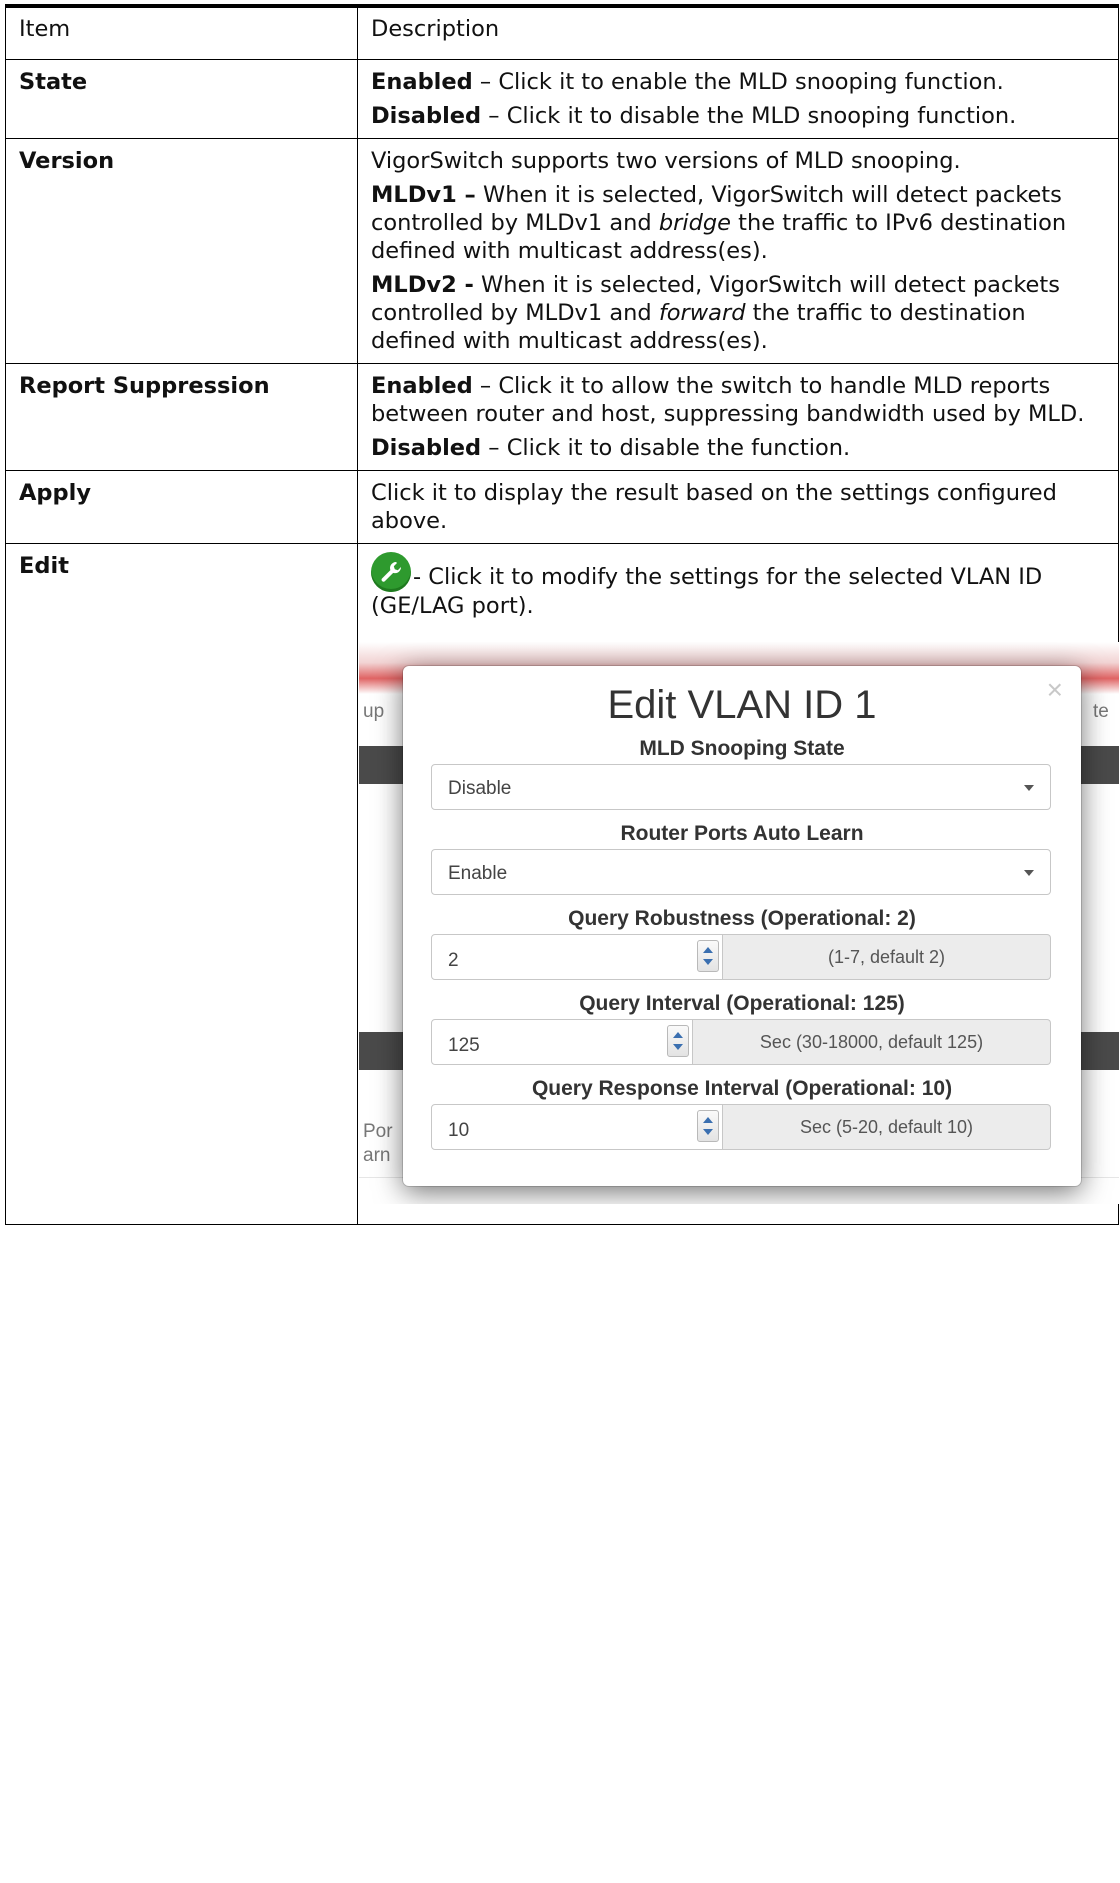 The width and height of the screenshot is (1120, 1883). What do you see at coordinates (742, 705) in the screenshot?
I see `modal-title: Edit VLAN ID 1` at bounding box center [742, 705].